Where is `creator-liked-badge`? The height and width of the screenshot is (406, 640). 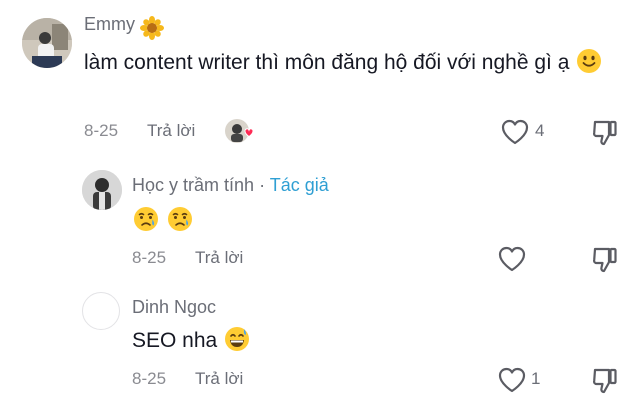
creator-liked-badge is located at coordinates (240, 132).